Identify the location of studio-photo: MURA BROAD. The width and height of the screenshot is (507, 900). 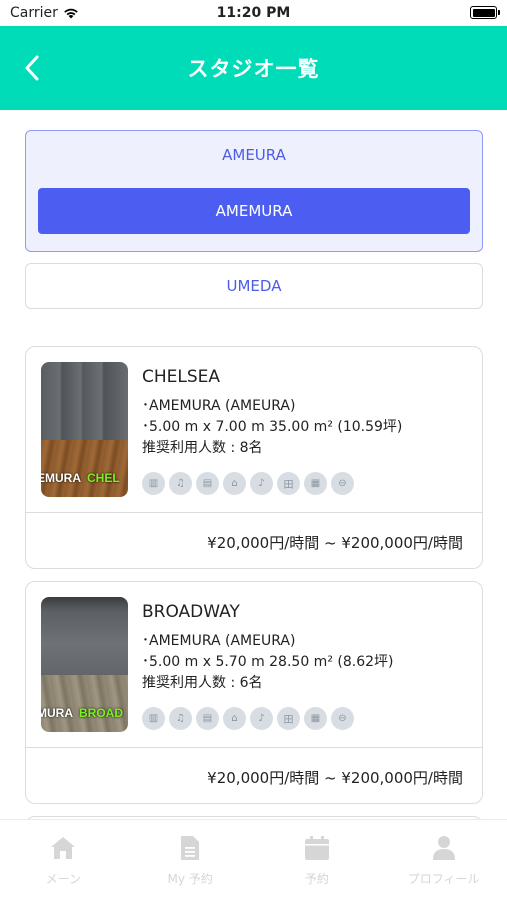
(84, 664).